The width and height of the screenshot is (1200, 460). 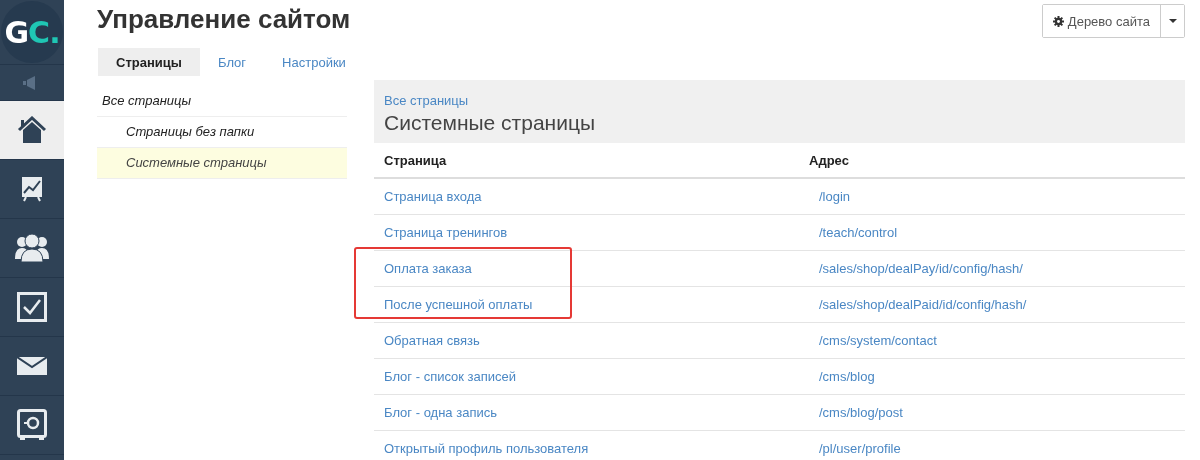 What do you see at coordinates (232, 62) in the screenshot?
I see `tab: Блог` at bounding box center [232, 62].